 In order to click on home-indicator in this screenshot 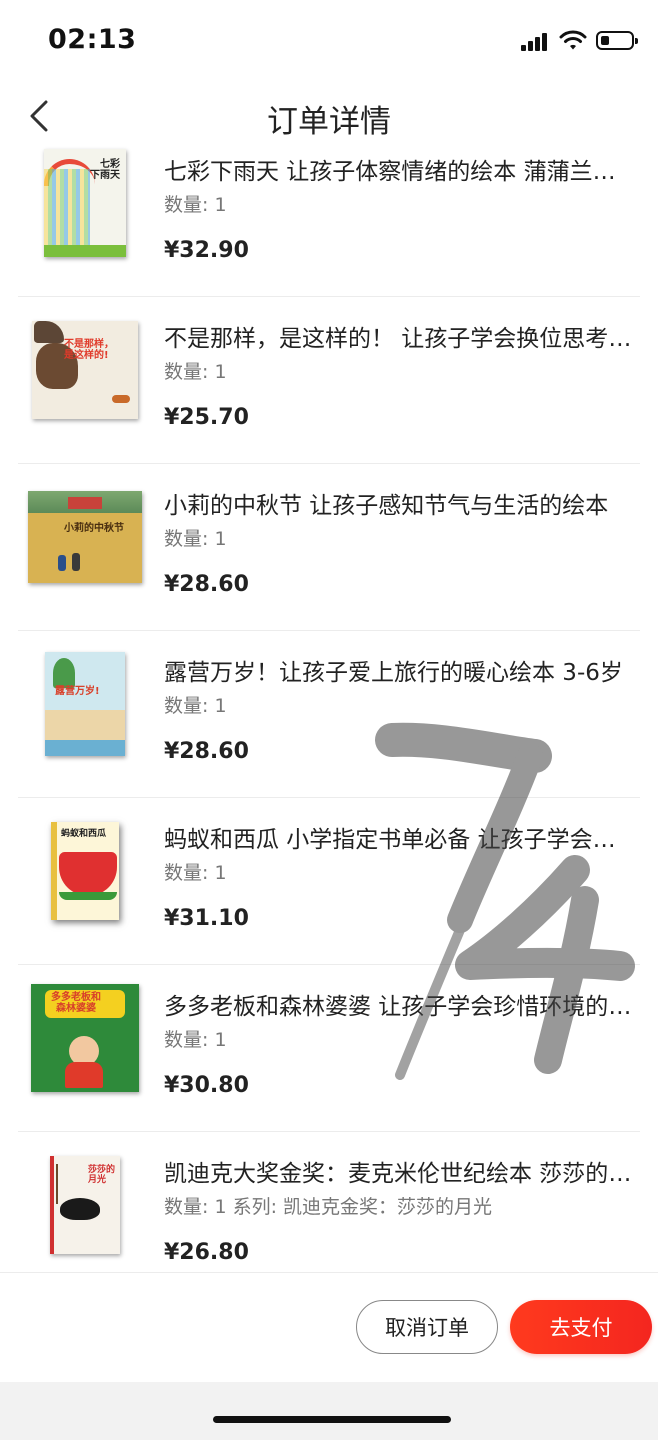, I will do `click(332, 1419)`.